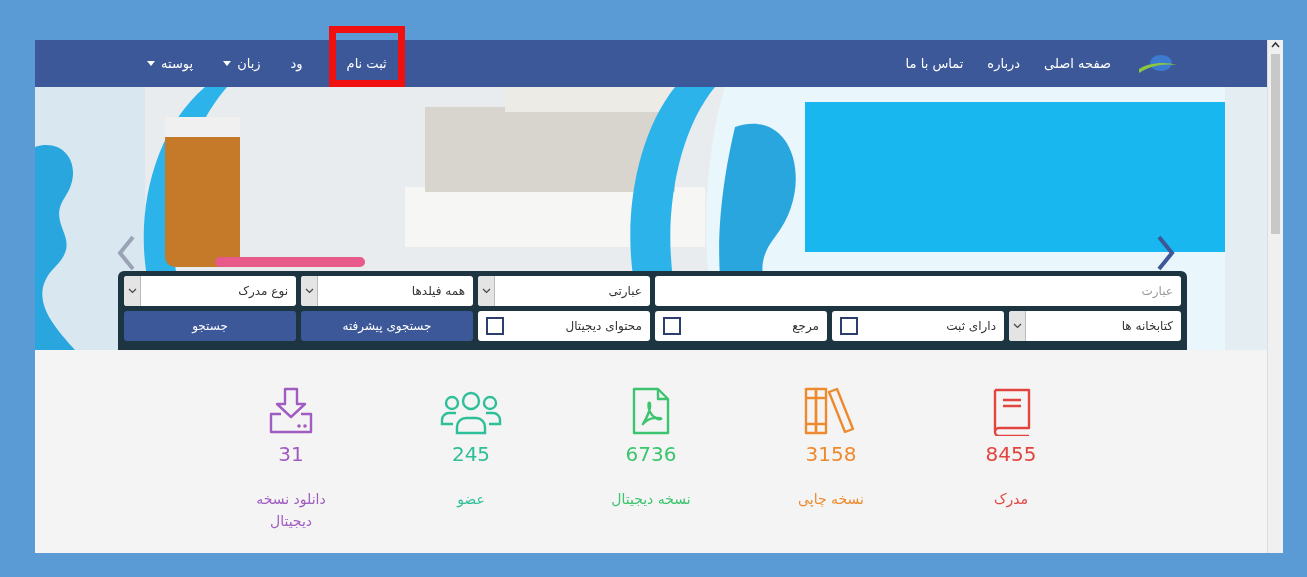 The image size is (1307, 577). Describe the element at coordinates (1275, 296) in the screenshot. I see `scrollbar` at that location.